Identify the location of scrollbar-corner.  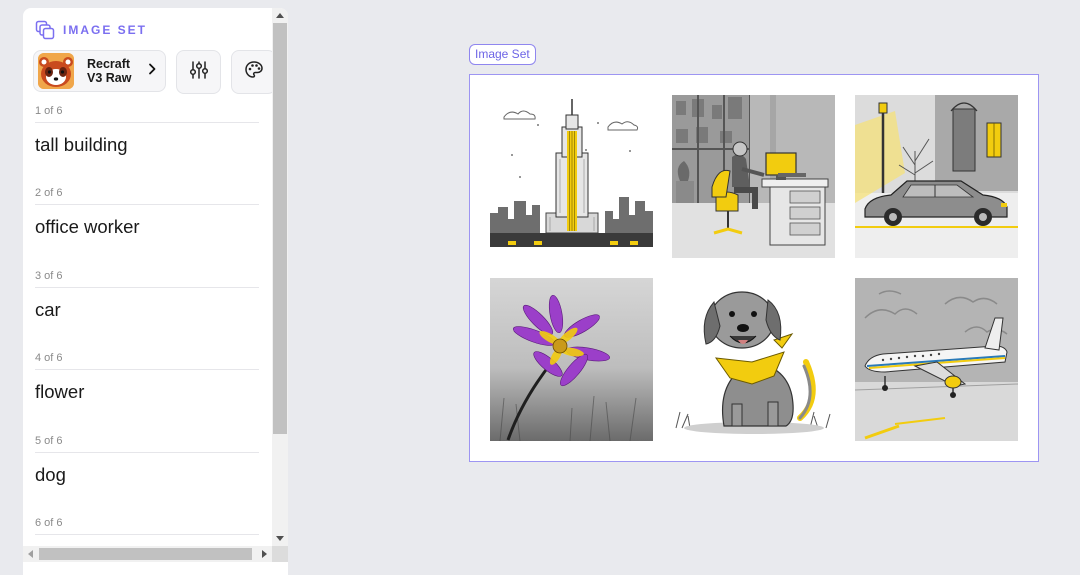
(280, 554).